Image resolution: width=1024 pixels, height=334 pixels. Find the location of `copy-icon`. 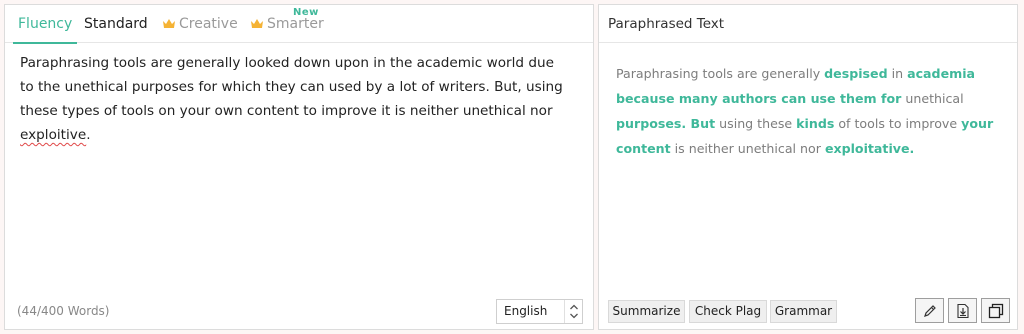

copy-icon is located at coordinates (996, 311).